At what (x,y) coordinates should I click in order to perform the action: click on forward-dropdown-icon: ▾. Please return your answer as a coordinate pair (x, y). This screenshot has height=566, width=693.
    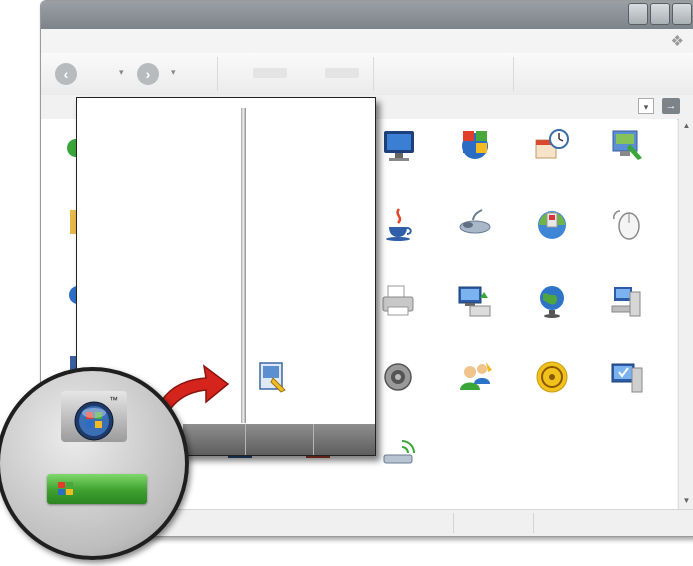
    Looking at the image, I should click on (173, 72).